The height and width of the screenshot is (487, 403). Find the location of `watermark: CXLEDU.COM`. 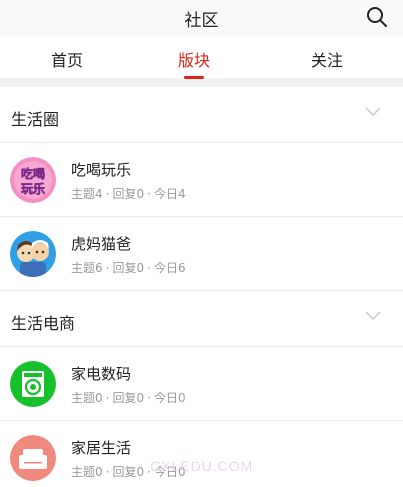

watermark: CXLEDU.COM is located at coordinates (202, 466).